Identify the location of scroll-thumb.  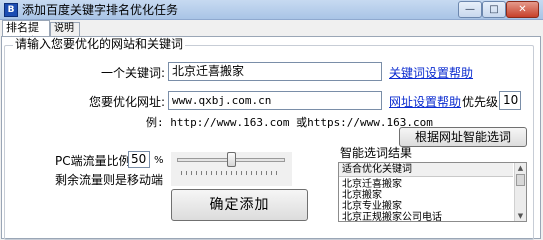
(520, 180).